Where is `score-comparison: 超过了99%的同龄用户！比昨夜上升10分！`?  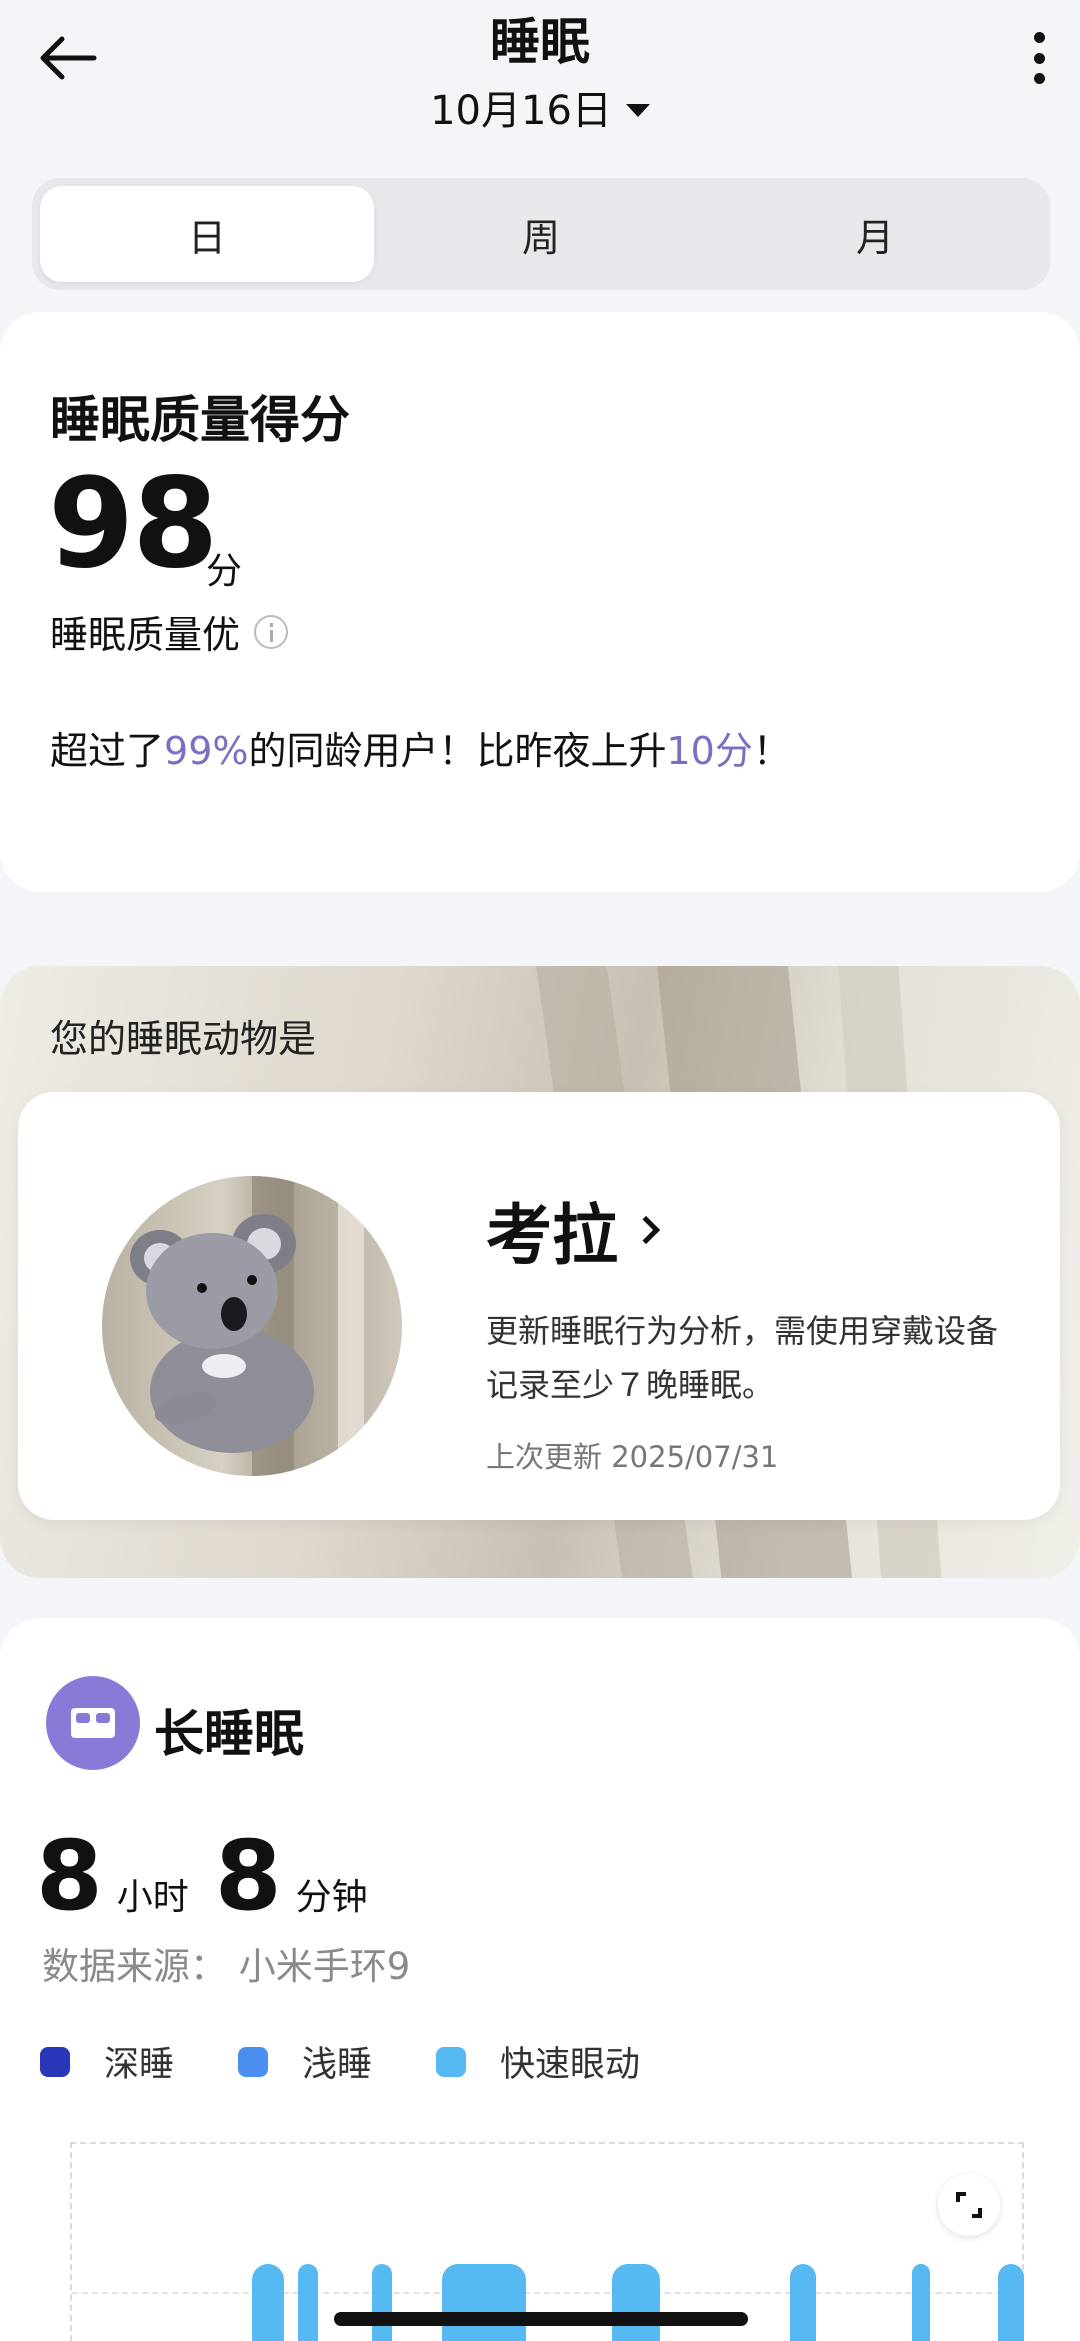
score-comparison: 超过了99%的同龄用户！比昨夜上升10分！ is located at coordinates (420, 747).